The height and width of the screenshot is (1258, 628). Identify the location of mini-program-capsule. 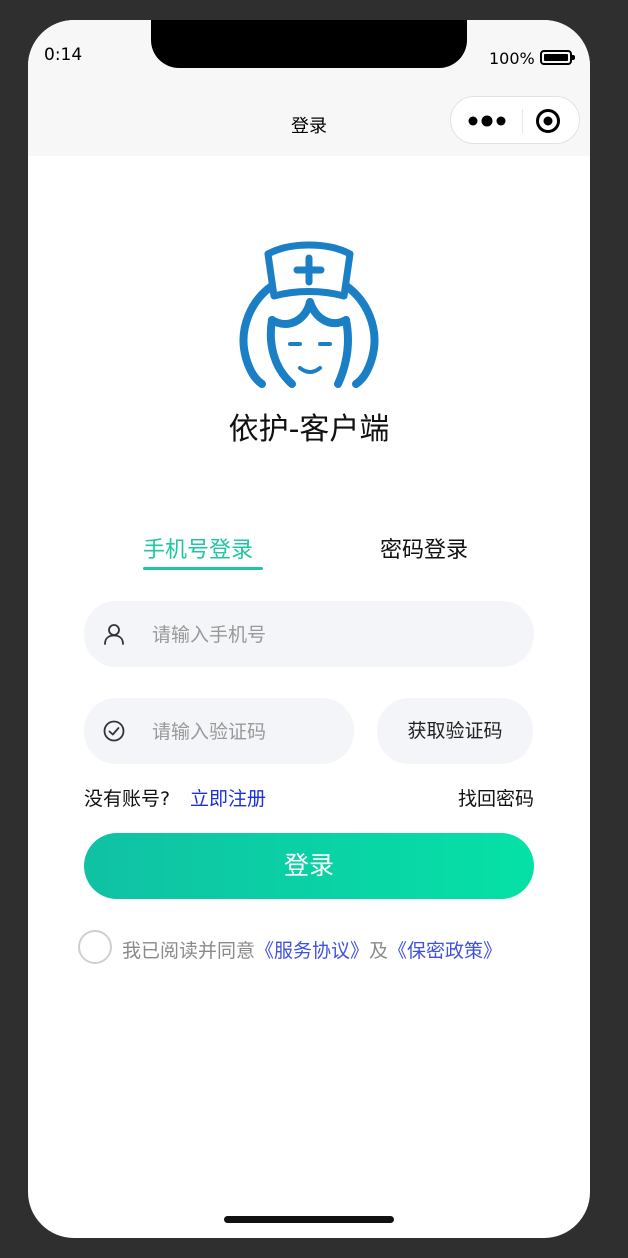
(515, 120).